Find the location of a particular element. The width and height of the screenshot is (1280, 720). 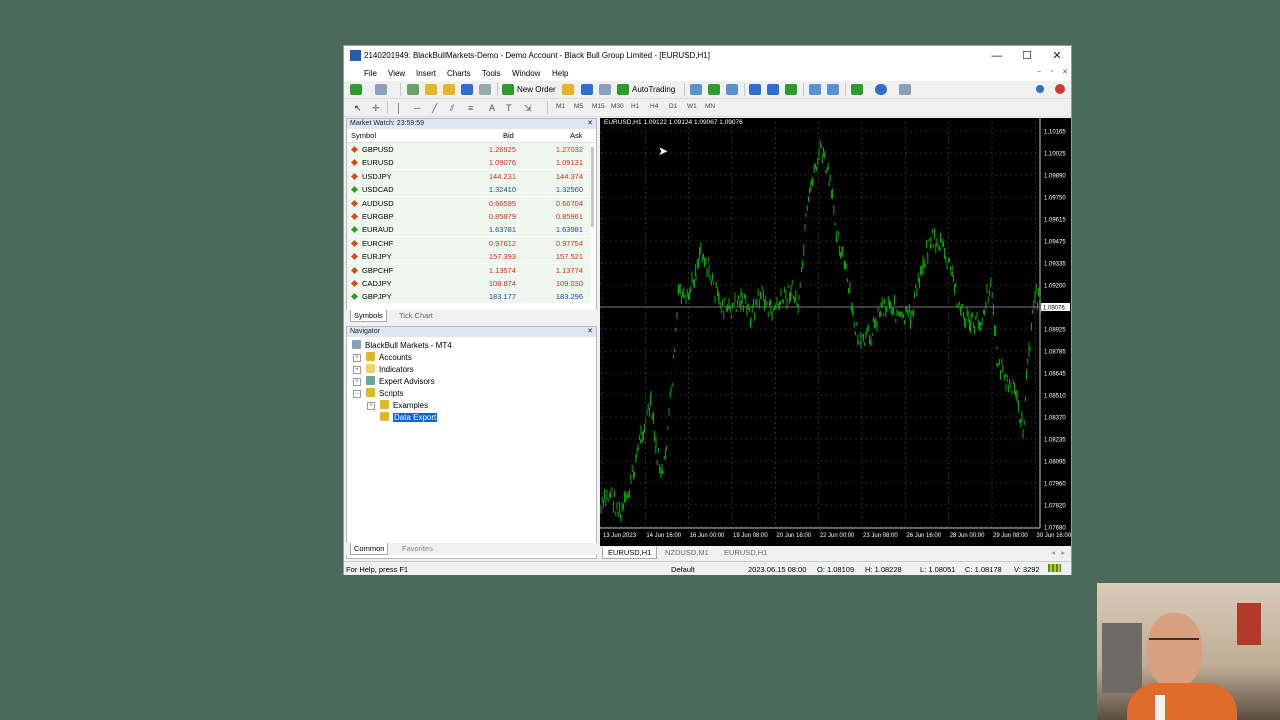

profiles-icon is located at coordinates (381, 89).